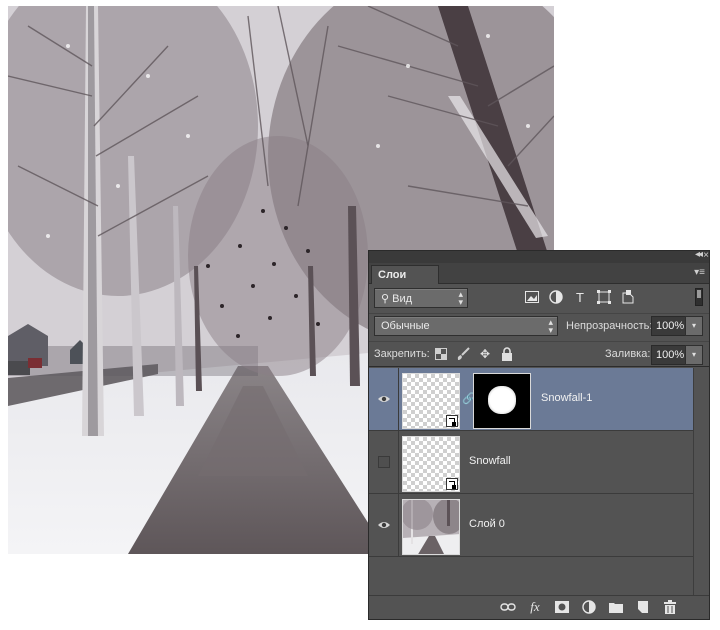  What do you see at coordinates (701, 483) in the screenshot?
I see `layers-scrollbar` at bounding box center [701, 483].